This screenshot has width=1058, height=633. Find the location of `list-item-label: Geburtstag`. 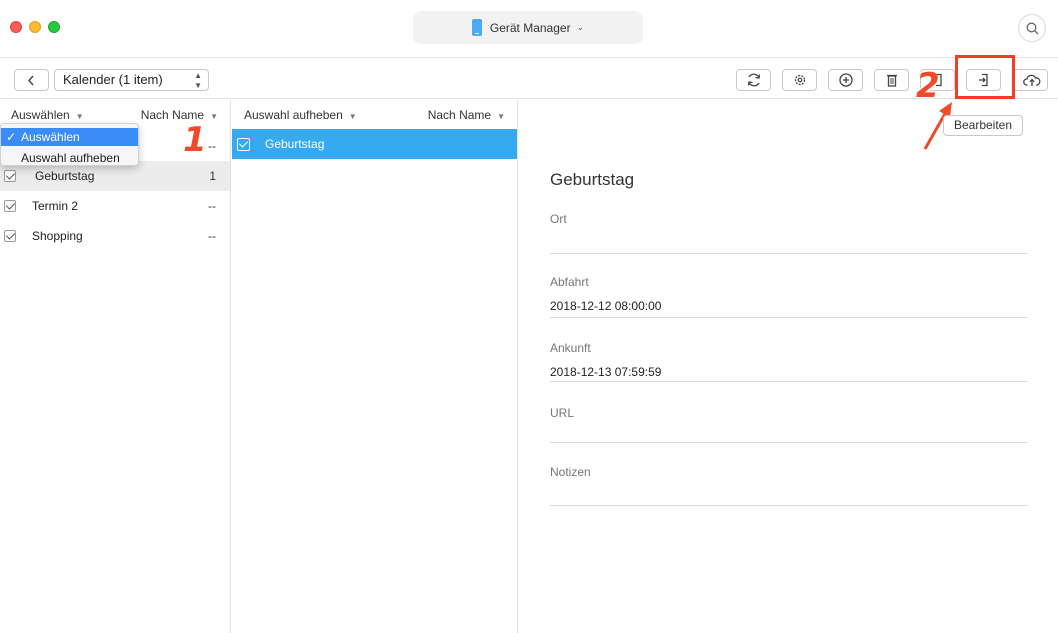

list-item-label: Geburtstag is located at coordinates (65, 176).